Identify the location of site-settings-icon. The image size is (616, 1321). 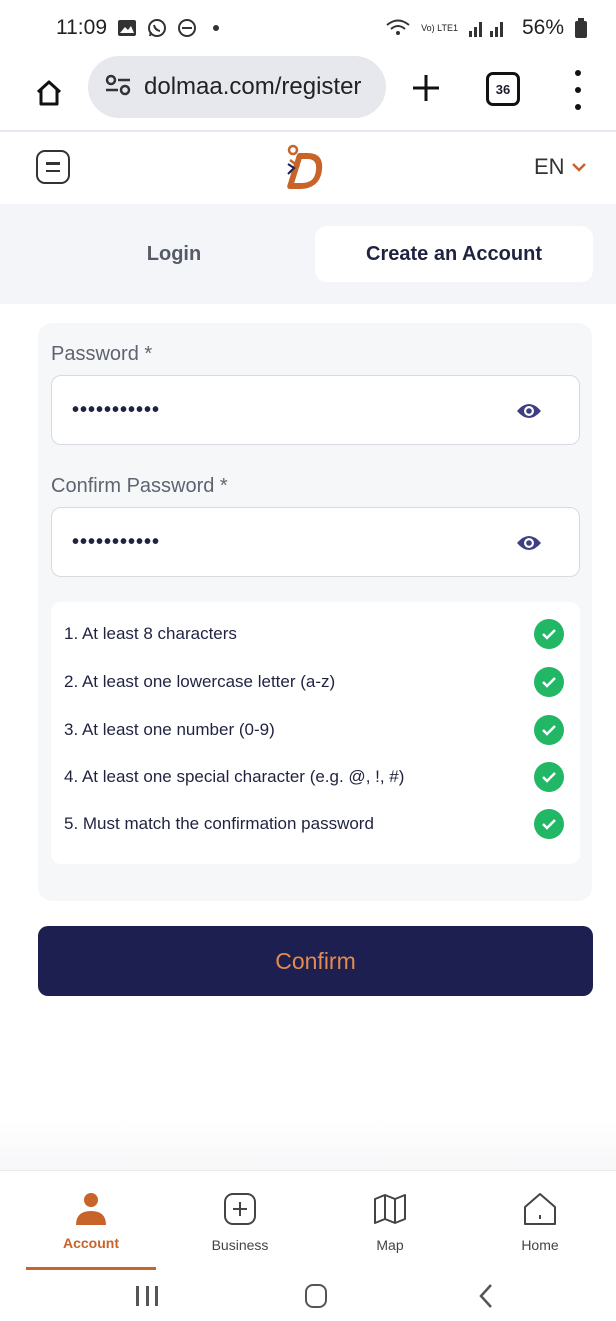
(118, 87).